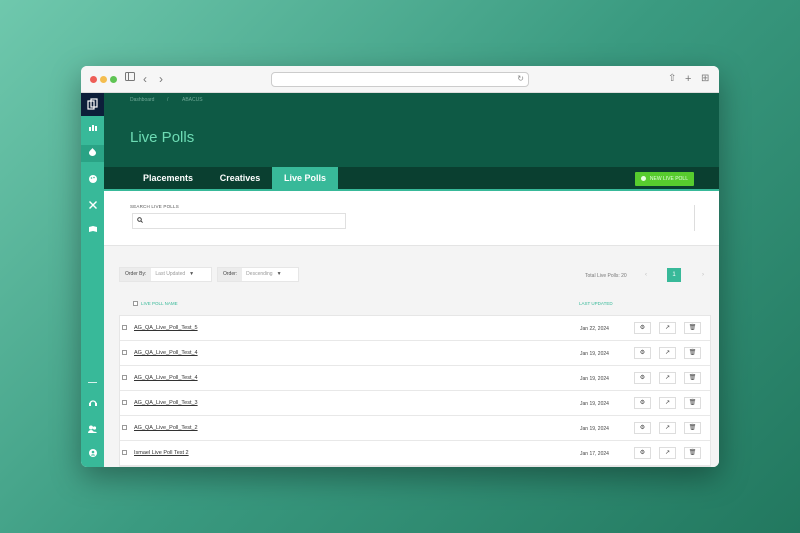  Describe the element at coordinates (672, 79) in the screenshot. I see `share-icon: ⇧` at that location.